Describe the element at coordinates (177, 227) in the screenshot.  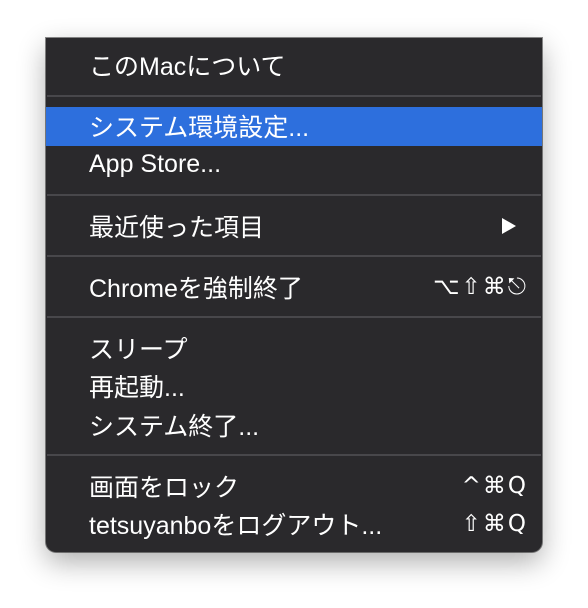
I see `menu-item-label: 最近使った項目` at that location.